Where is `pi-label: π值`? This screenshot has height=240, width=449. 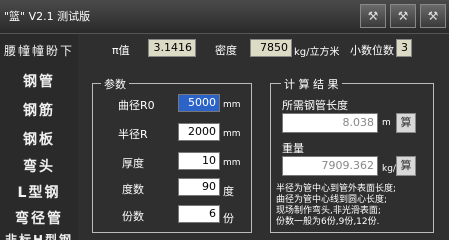
pi-label: π值 is located at coordinates (121, 50).